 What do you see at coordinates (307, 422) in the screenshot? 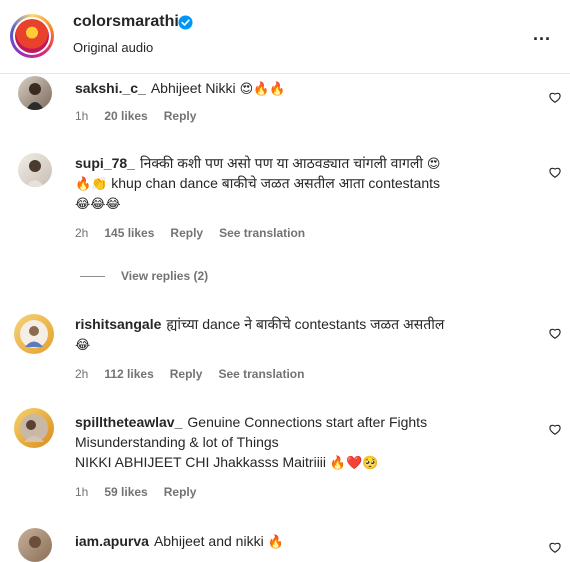
I see `comment-text-line1: Genuine Connections start after Fights` at bounding box center [307, 422].